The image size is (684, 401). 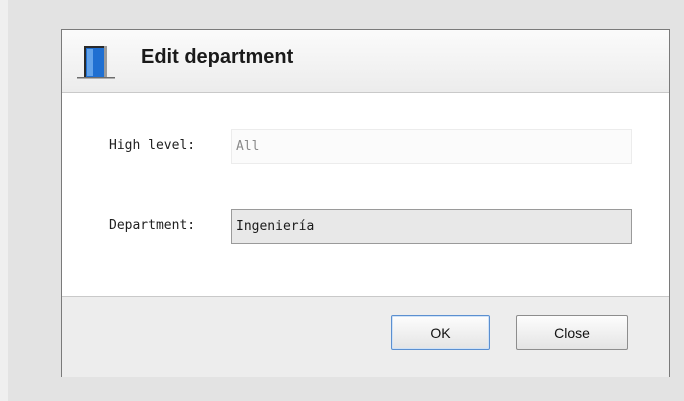 What do you see at coordinates (431, 226) in the screenshot?
I see `department-field` at bounding box center [431, 226].